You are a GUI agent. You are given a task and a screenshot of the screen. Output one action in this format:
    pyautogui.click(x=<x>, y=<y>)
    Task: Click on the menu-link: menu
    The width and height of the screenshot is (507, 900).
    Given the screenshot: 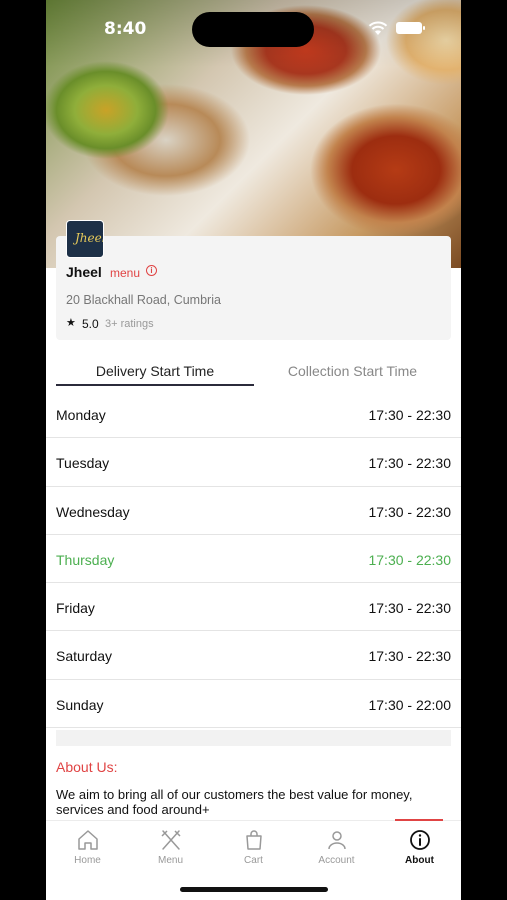 What is the action you would take?
    pyautogui.click(x=125, y=273)
    